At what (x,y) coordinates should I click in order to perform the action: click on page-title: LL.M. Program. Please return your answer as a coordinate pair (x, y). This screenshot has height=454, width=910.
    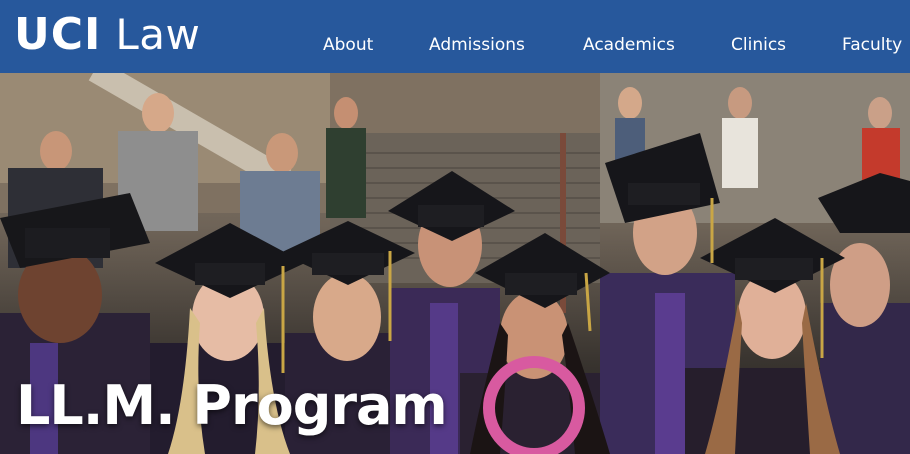
    Looking at the image, I should click on (232, 405).